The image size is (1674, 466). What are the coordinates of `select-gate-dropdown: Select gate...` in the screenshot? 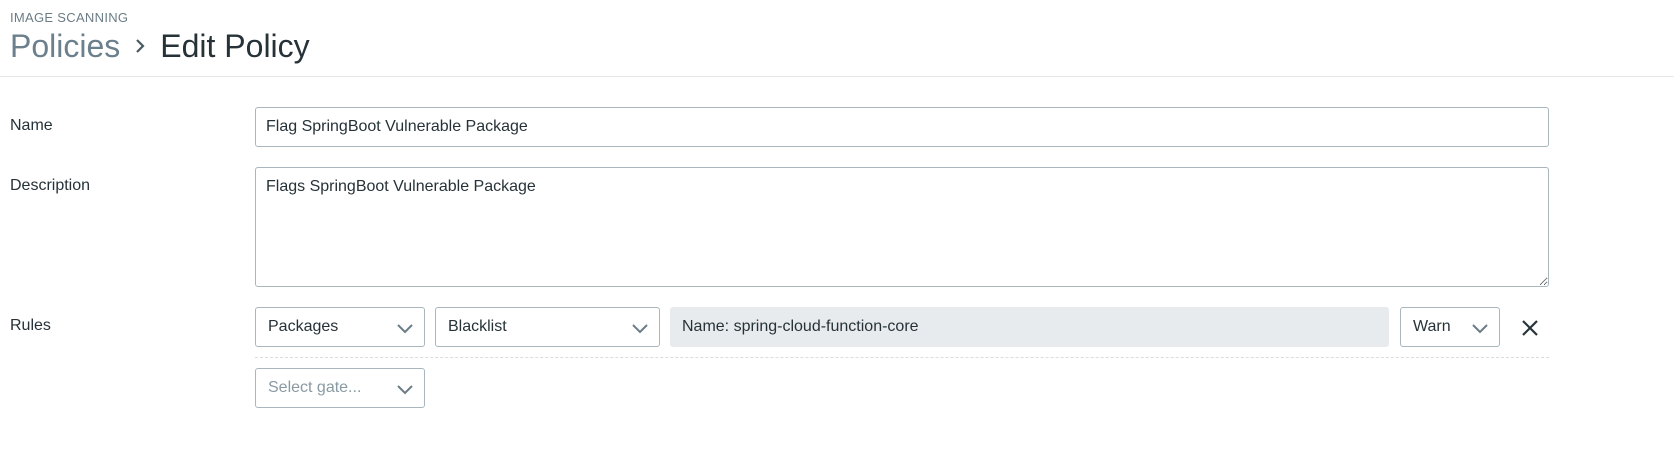 It's located at (340, 388).